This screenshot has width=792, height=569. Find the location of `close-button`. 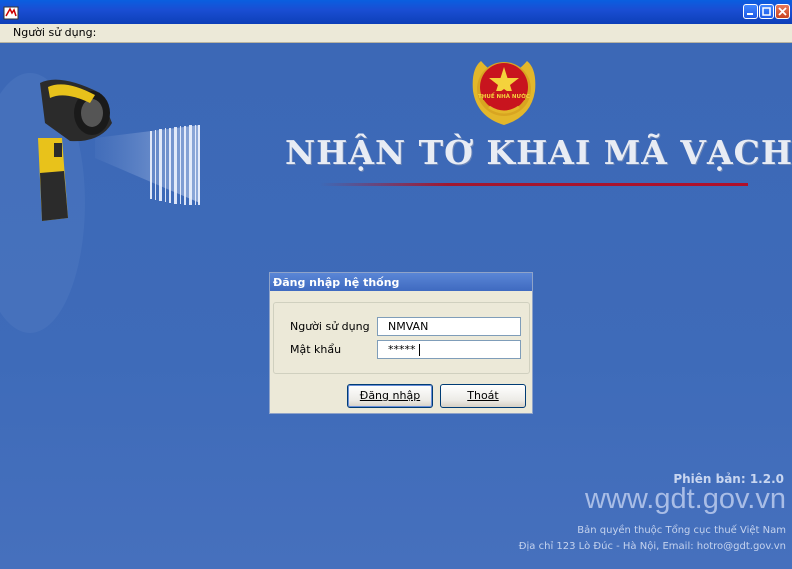

close-button is located at coordinates (782, 11).